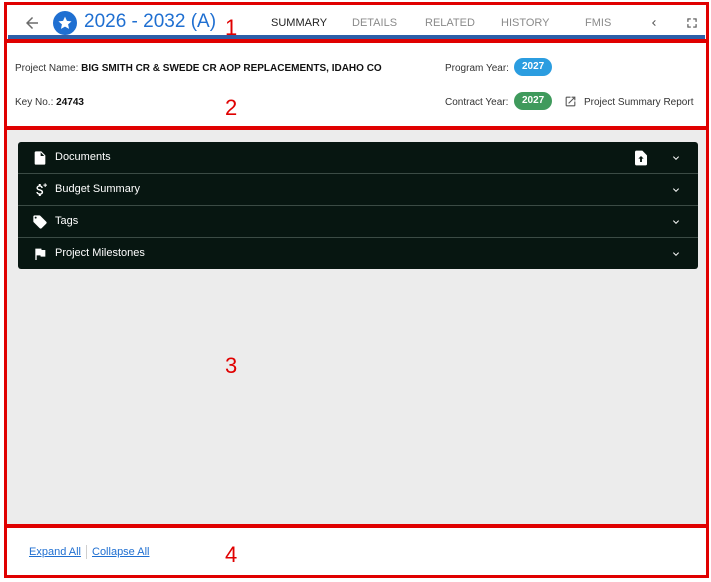 This screenshot has height=582, width=711. Describe the element at coordinates (654, 23) in the screenshot. I see `chevron-left-icon` at that location.